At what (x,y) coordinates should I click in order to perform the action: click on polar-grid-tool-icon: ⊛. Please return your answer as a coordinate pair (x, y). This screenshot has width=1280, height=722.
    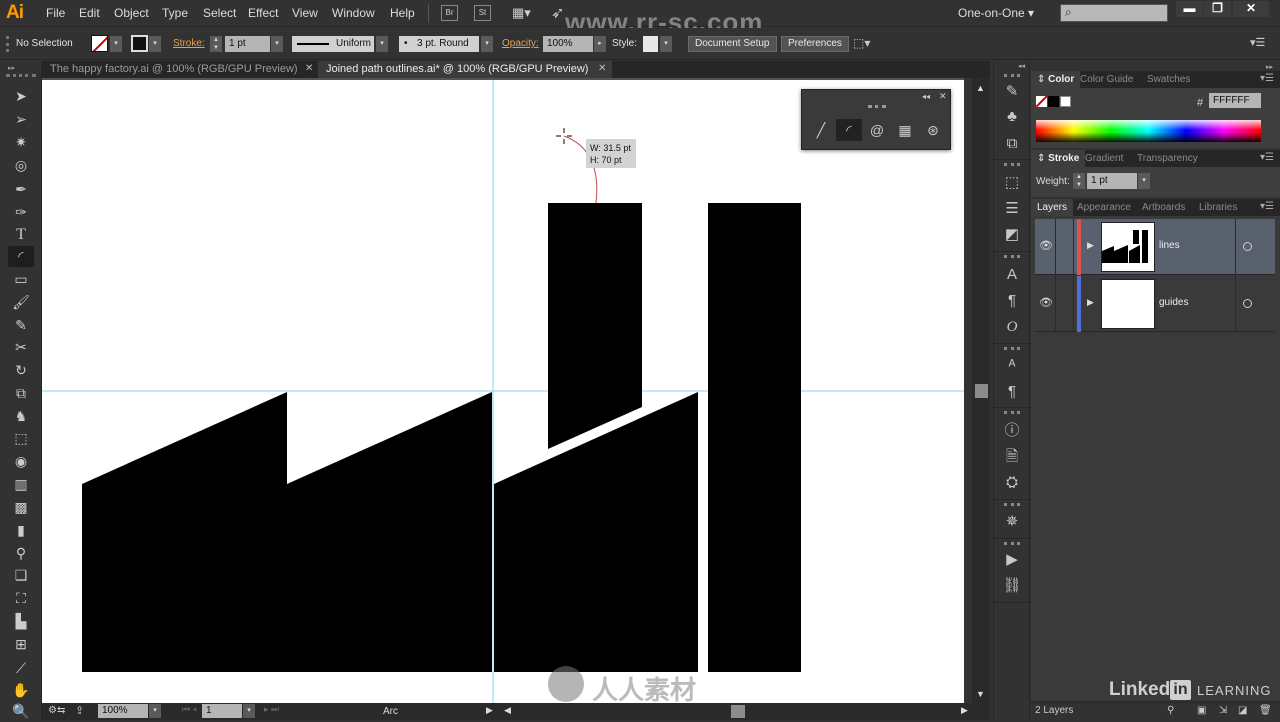
    Looking at the image, I should click on (933, 130).